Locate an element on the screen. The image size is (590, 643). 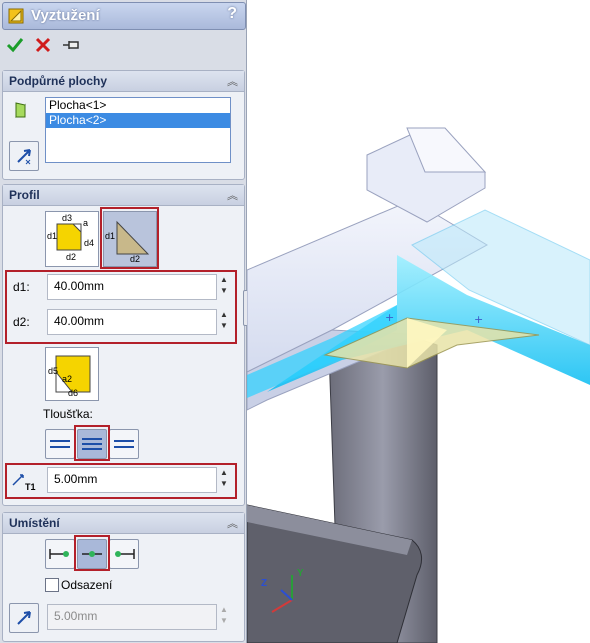
placement-start-button is located at coordinates (60, 554).